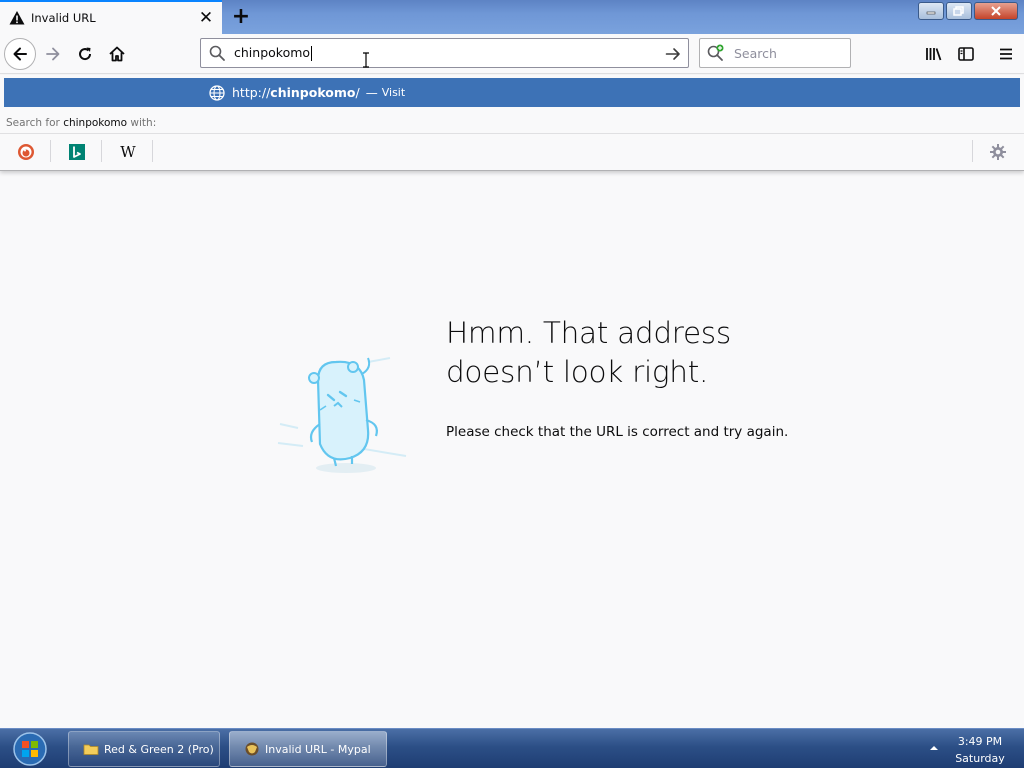  I want to click on clock-day: Saturday, so click(980, 758).